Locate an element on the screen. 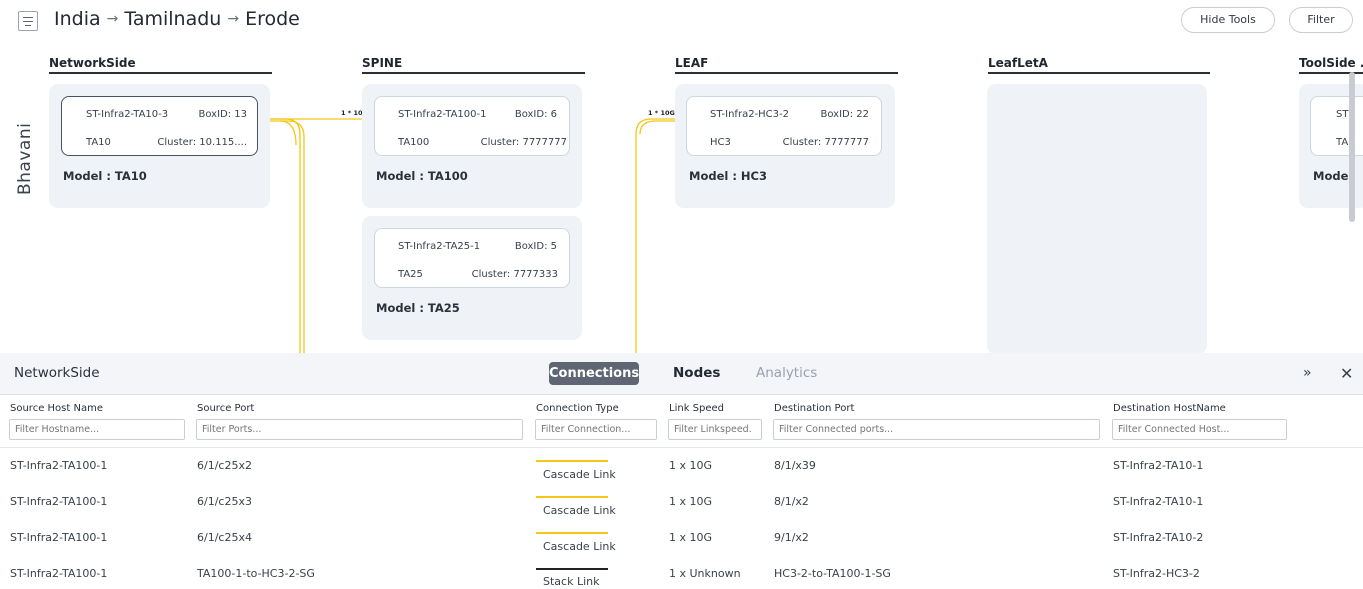  cell-source-port: TA100-1-to-HC3-2-SG is located at coordinates (256, 573).